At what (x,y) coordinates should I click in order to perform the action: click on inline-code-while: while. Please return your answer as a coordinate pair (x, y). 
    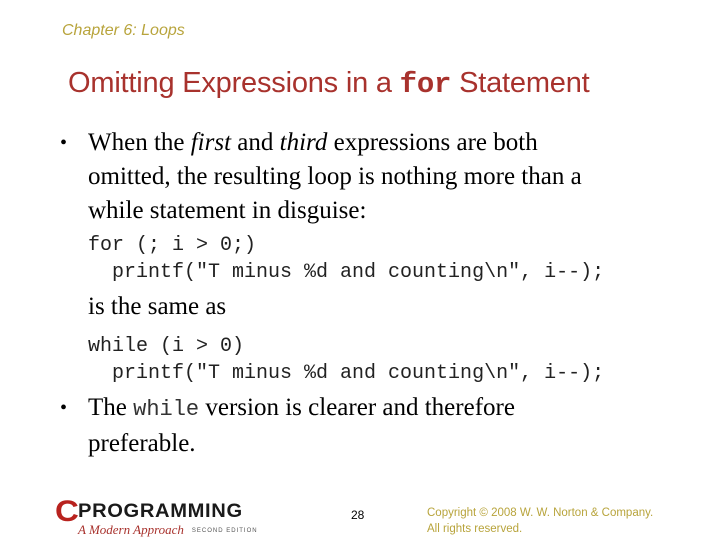
    Looking at the image, I should click on (166, 409).